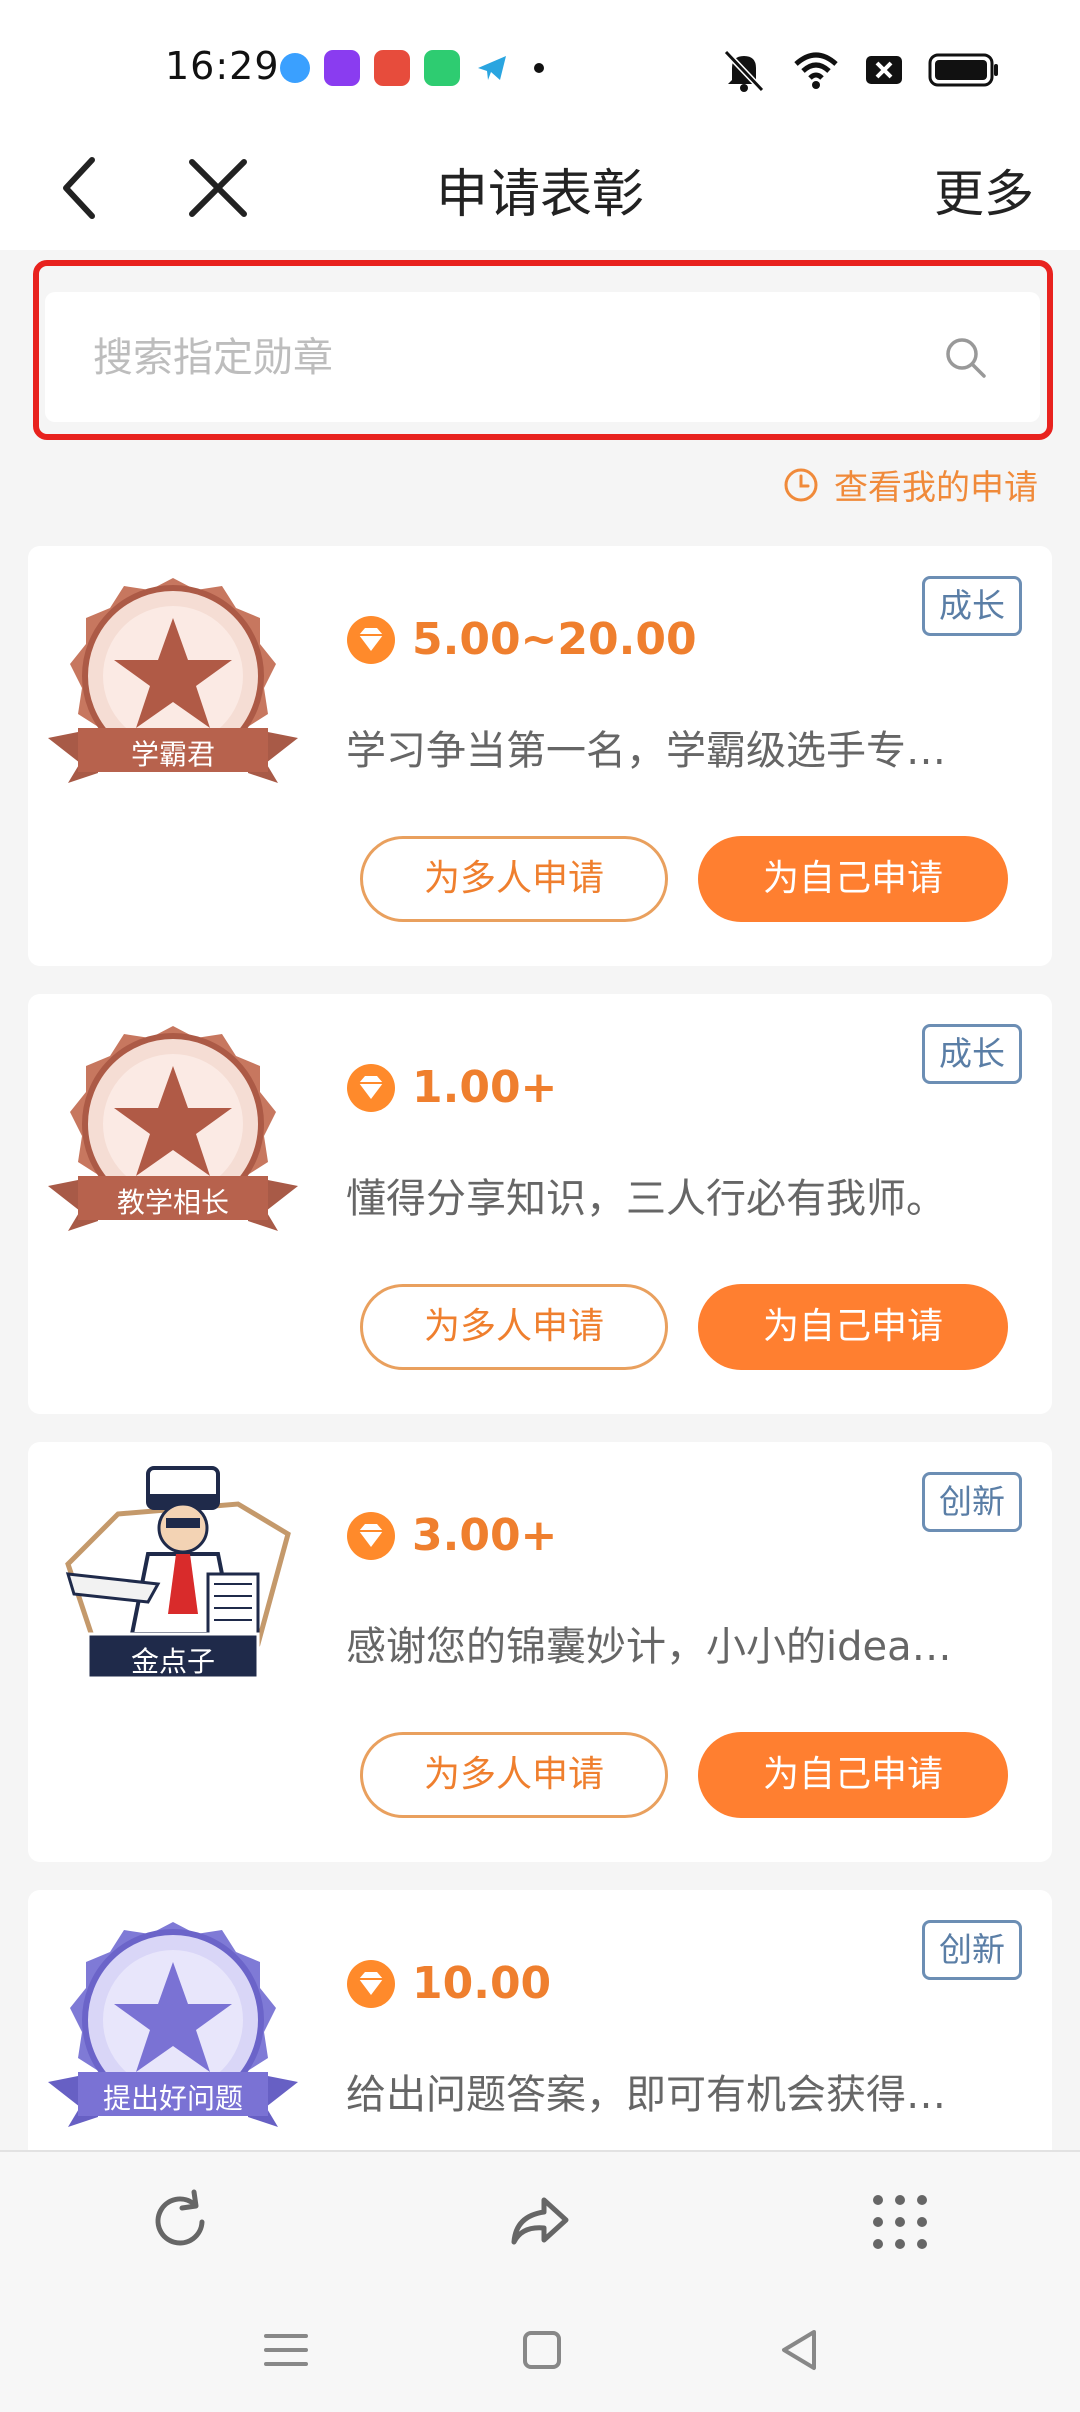 The image size is (1080, 2412). I want to click on medal-name: 学霸君, so click(172, 754).